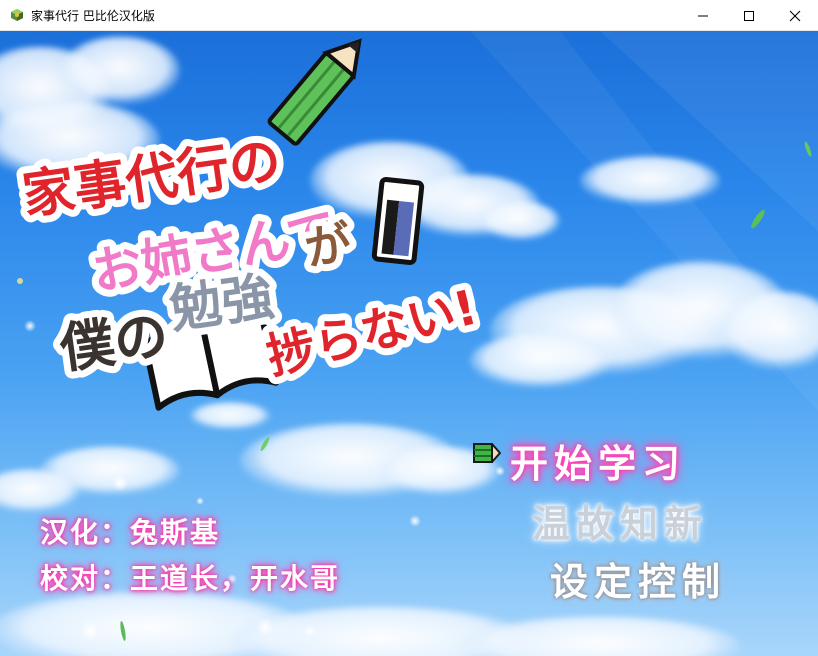 The width and height of the screenshot is (818, 656). Describe the element at coordinates (93, 16) in the screenshot. I see `window-title: 家事代行 巴比伦汉化版` at that location.